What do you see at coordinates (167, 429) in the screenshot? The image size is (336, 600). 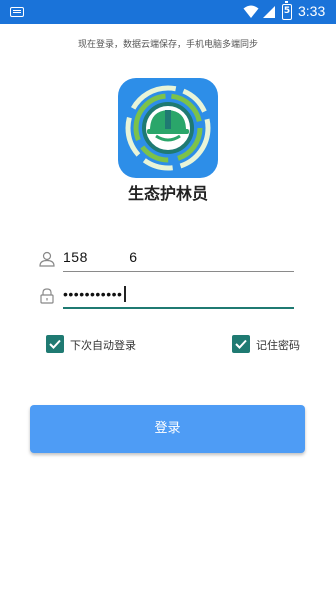 I see `login-button: 登录` at bounding box center [167, 429].